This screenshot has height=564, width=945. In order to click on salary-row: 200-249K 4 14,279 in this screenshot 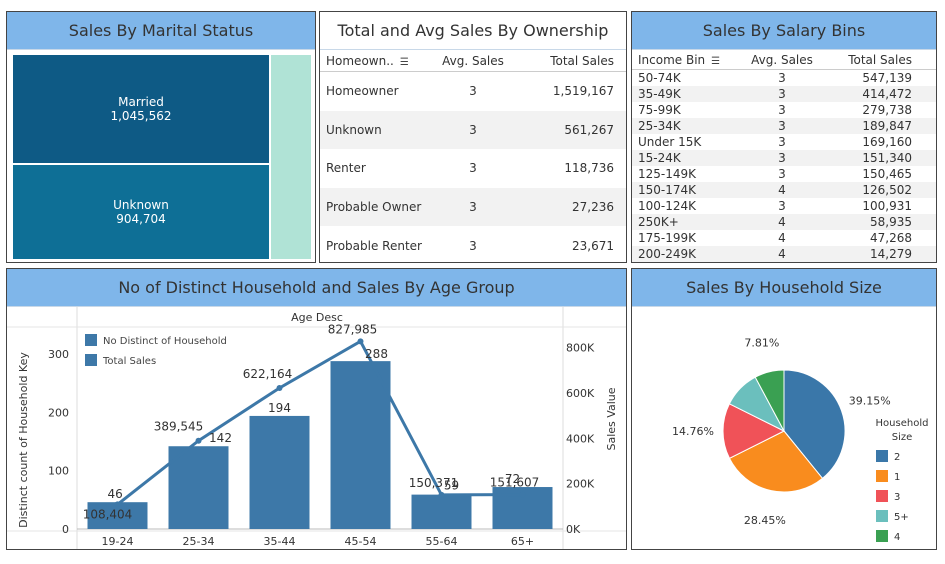, I will do `click(784, 254)`.